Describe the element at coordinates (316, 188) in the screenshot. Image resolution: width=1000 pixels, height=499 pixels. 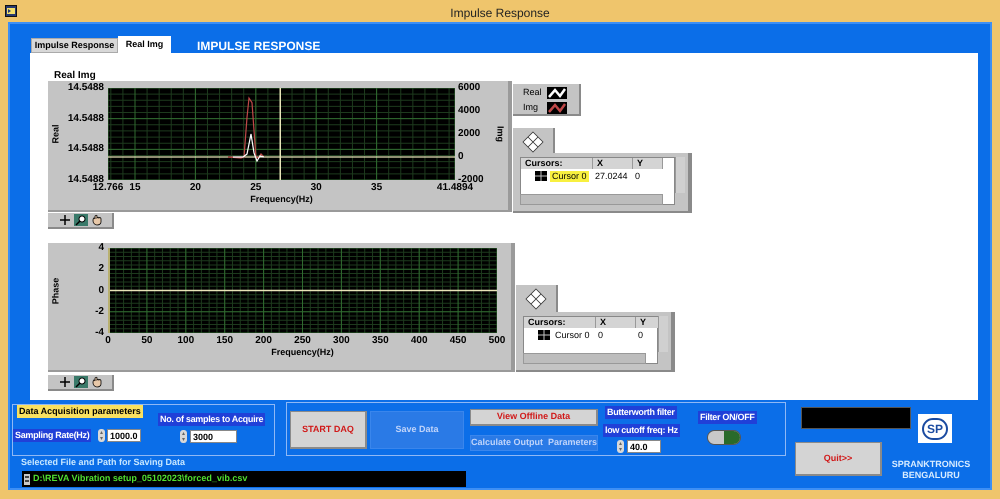
I see `tick-label: 30` at that location.